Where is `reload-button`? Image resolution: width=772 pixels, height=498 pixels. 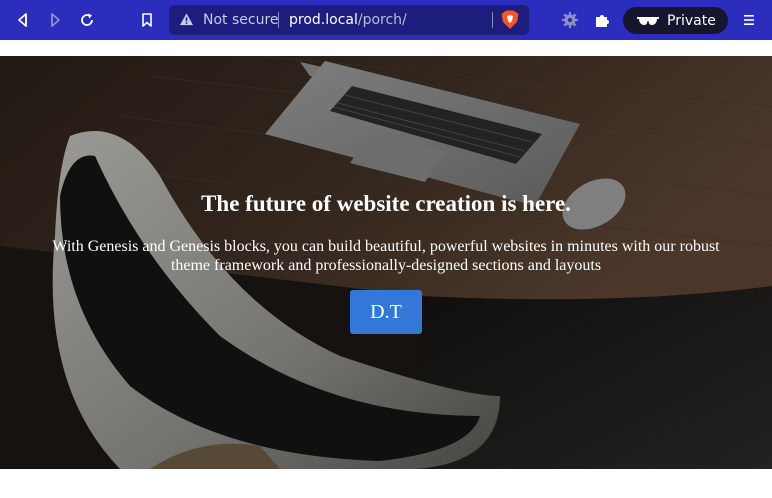
reload-button is located at coordinates (87, 20).